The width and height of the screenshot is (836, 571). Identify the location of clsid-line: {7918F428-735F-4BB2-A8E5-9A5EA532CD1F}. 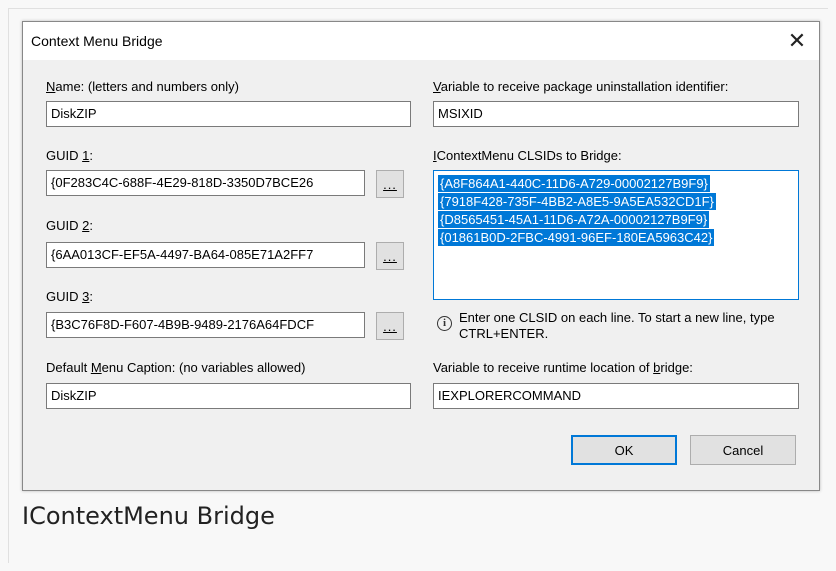
(577, 201).